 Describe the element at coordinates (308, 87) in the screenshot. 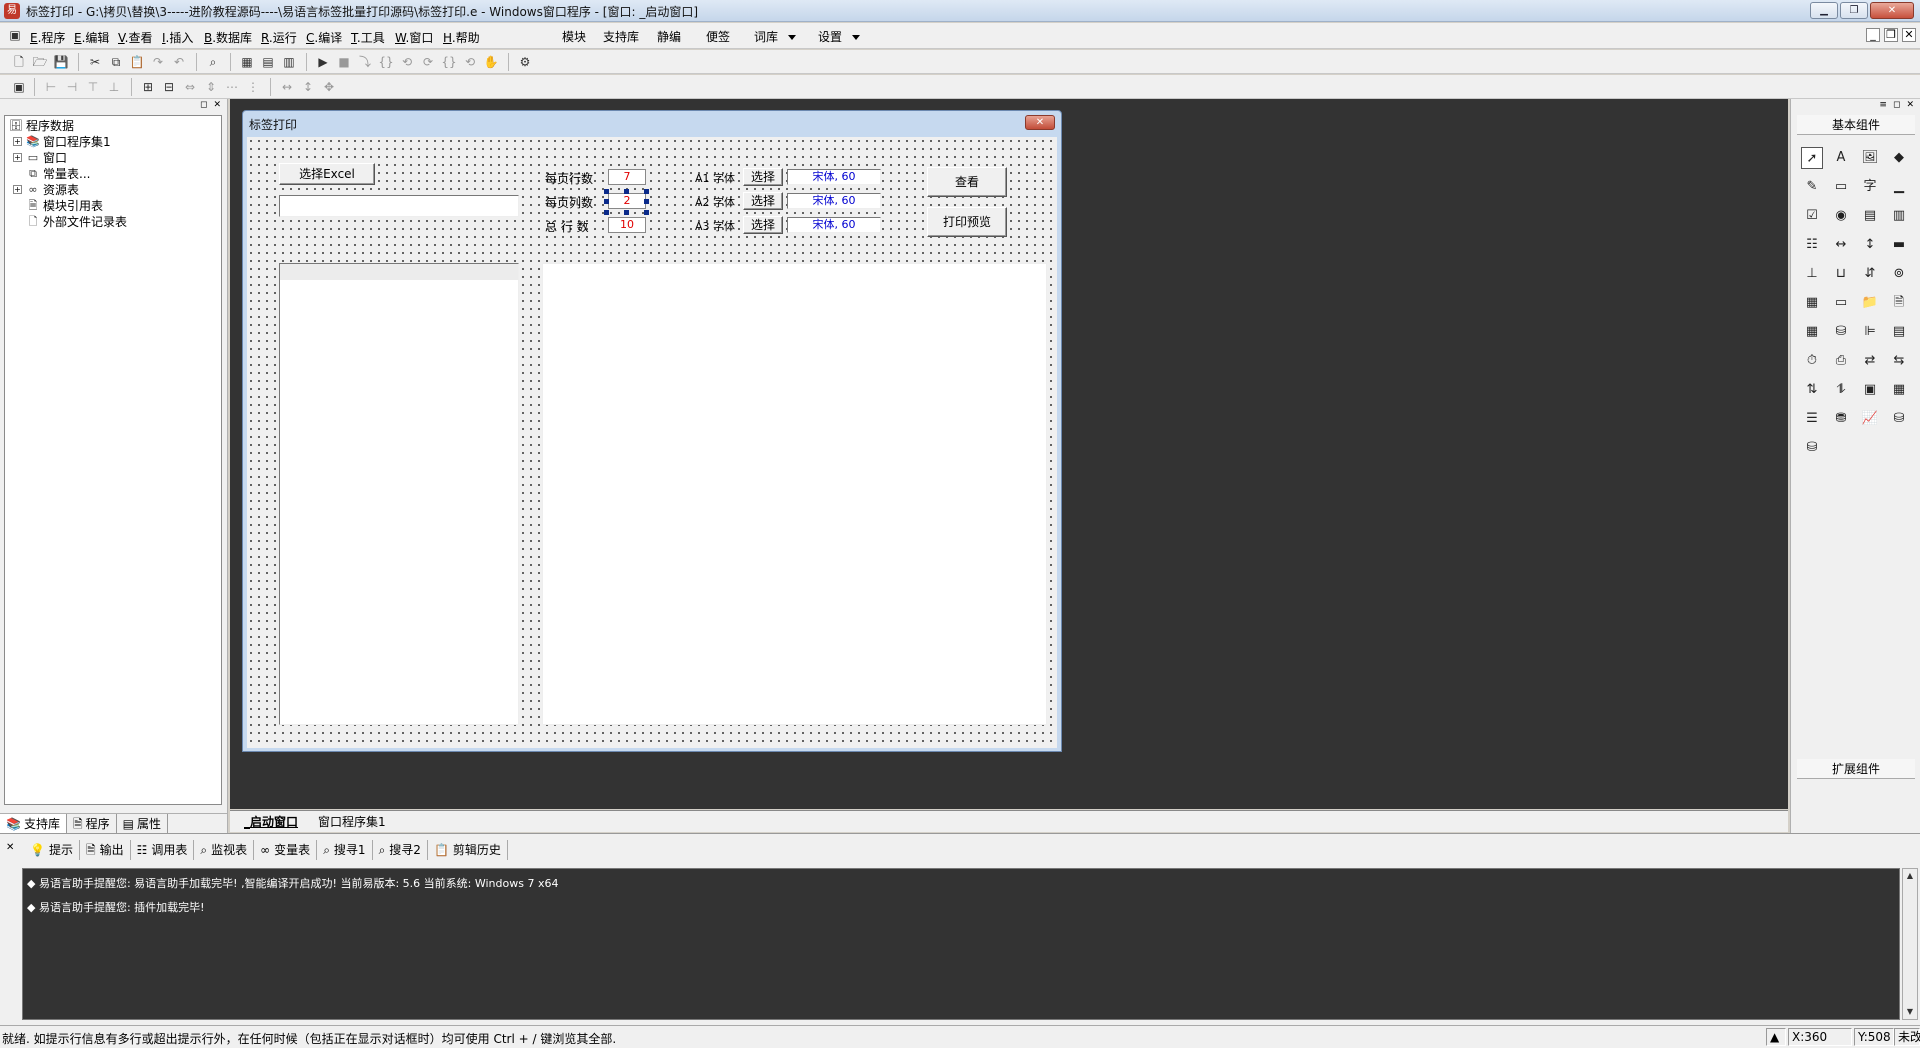

I see `size-height-icon: ↕` at that location.